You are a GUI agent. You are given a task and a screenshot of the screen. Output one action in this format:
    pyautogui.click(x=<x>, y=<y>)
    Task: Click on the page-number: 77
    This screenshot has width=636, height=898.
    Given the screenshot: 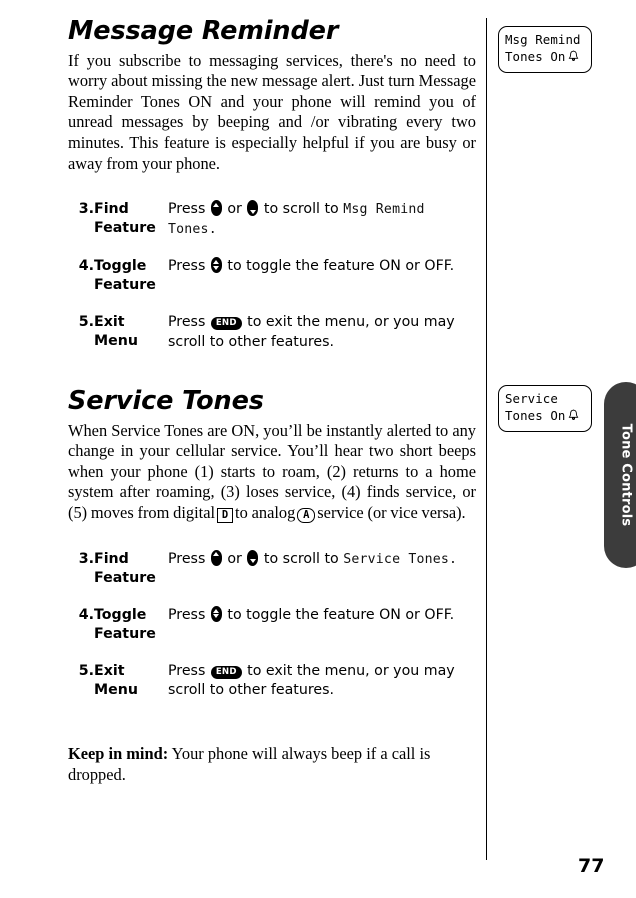 What is the action you would take?
    pyautogui.click(x=591, y=866)
    